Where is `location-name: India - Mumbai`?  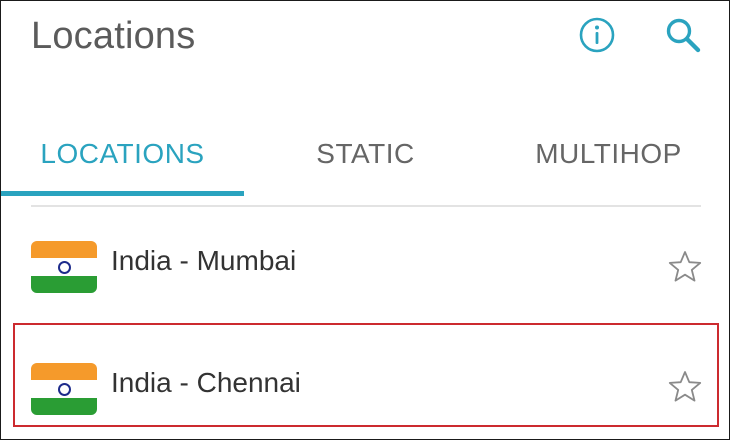
location-name: India - Mumbai is located at coordinates (204, 260).